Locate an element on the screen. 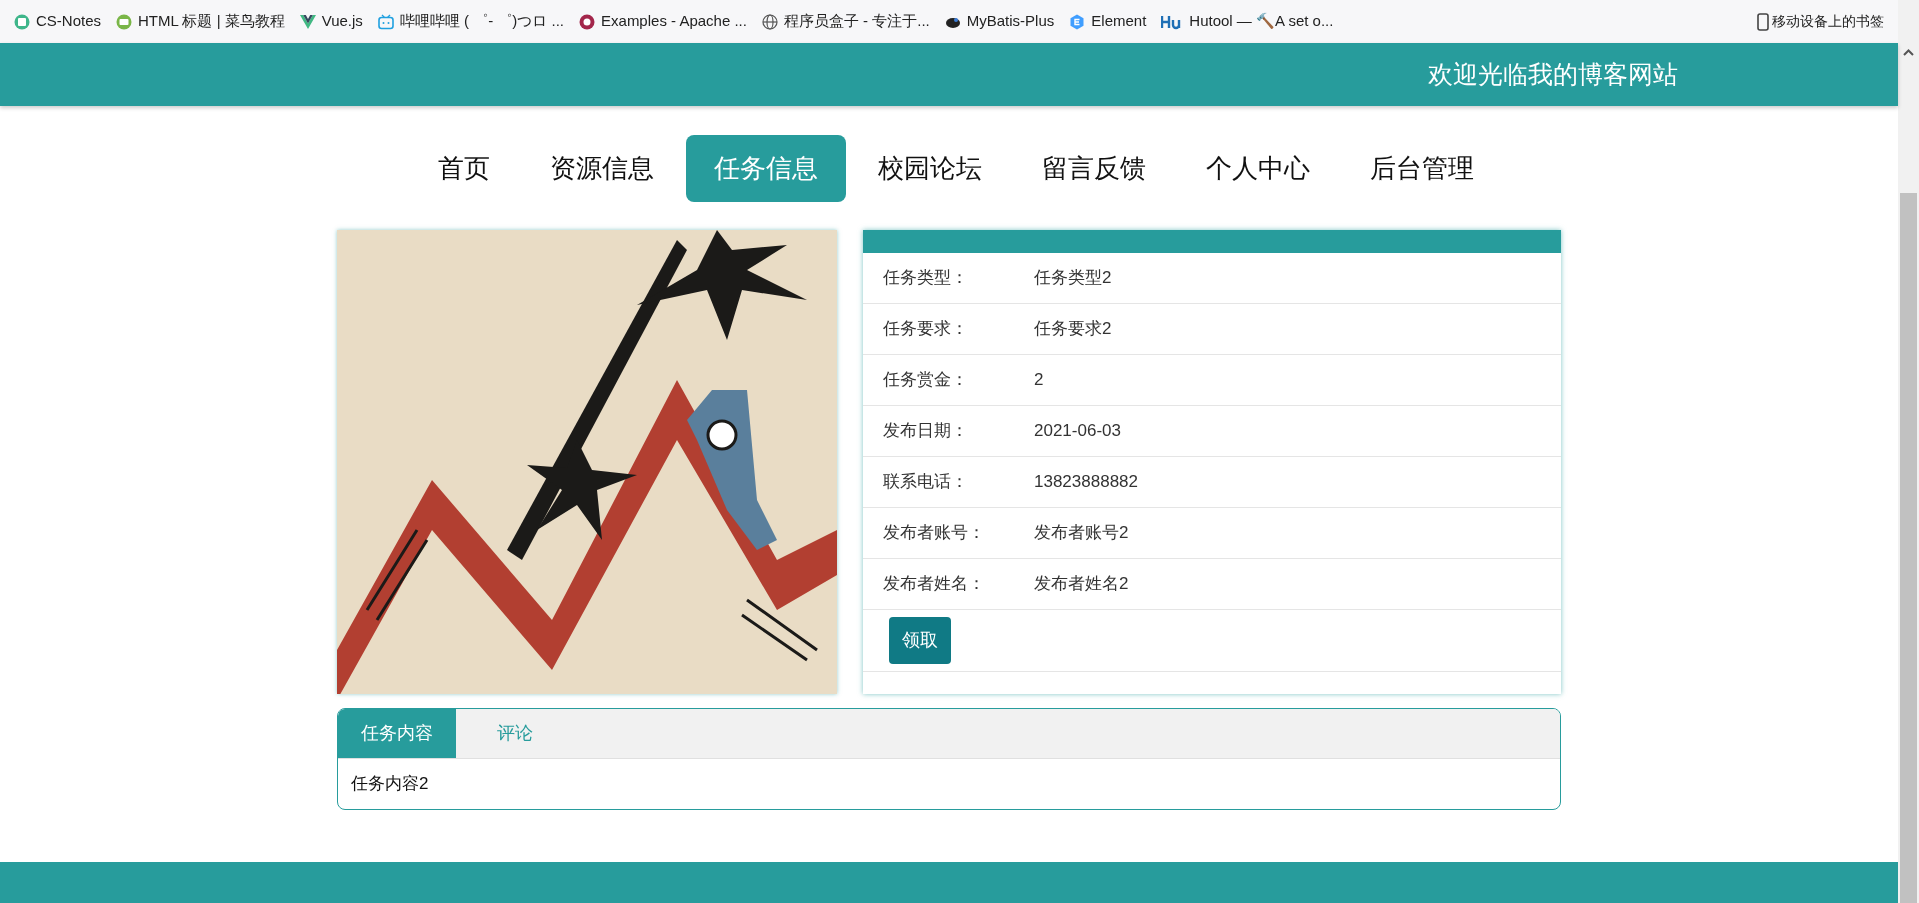  field-label: 发布日期： is located at coordinates (926, 431).